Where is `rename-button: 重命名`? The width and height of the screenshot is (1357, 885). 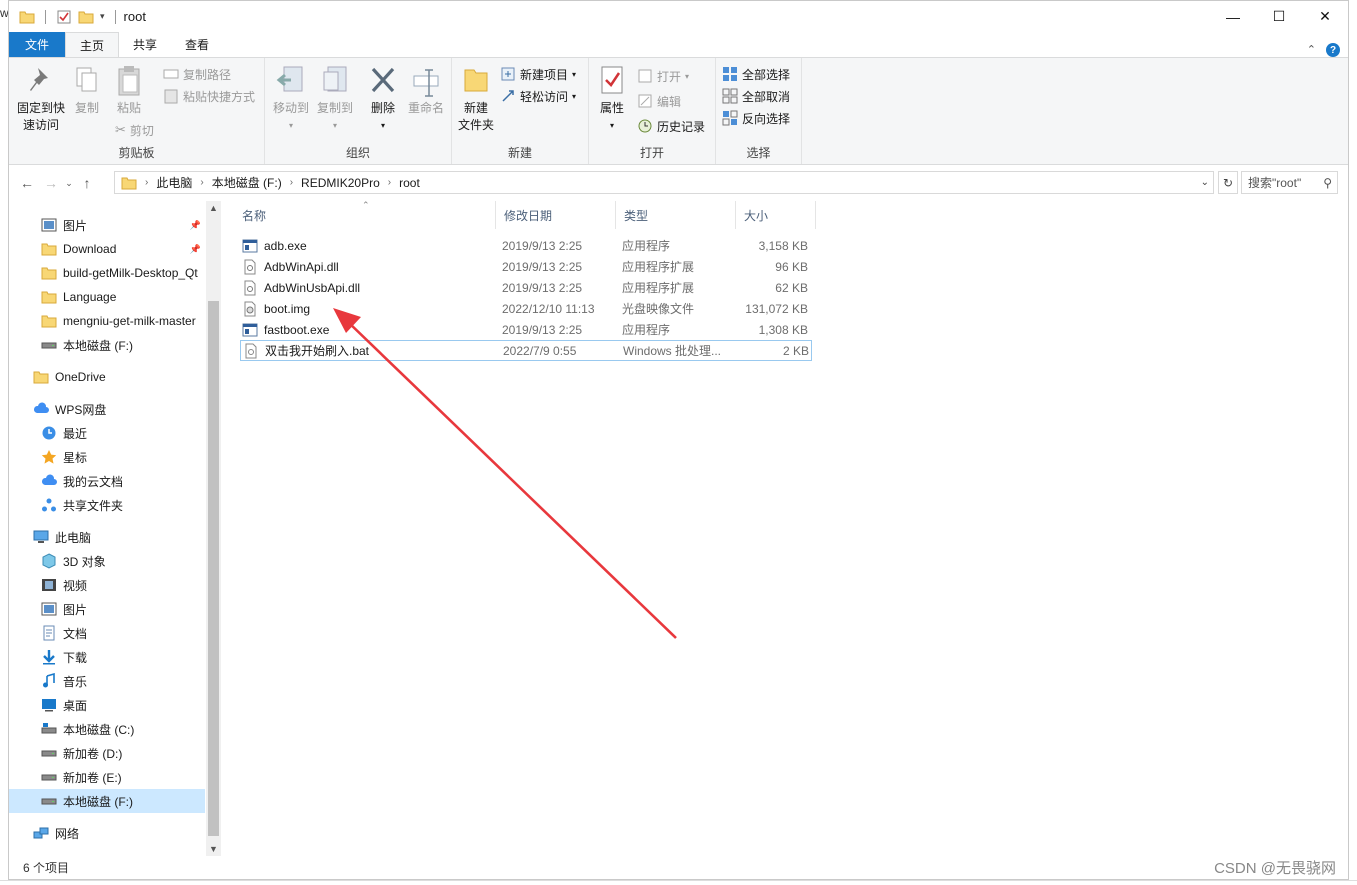 rename-button: 重命名 is located at coordinates (426, 90).